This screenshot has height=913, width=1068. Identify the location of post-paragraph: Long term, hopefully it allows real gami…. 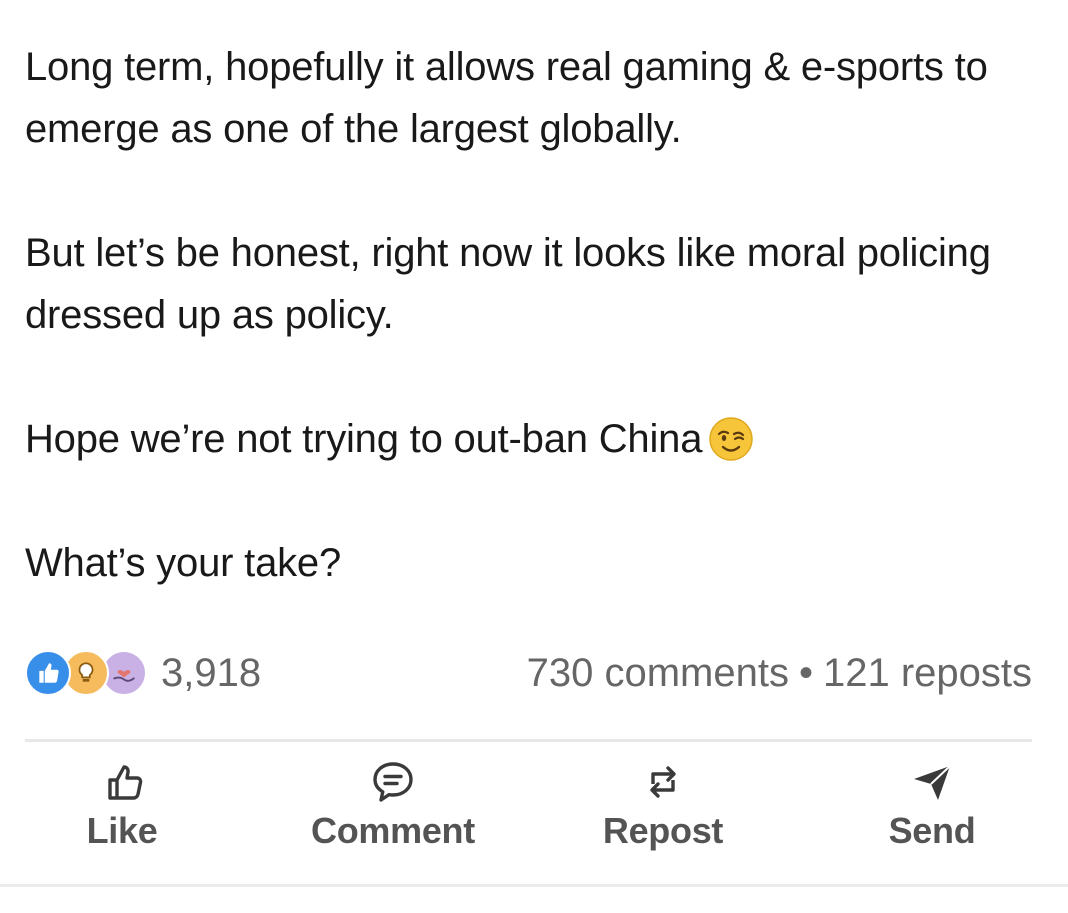
(506, 98).